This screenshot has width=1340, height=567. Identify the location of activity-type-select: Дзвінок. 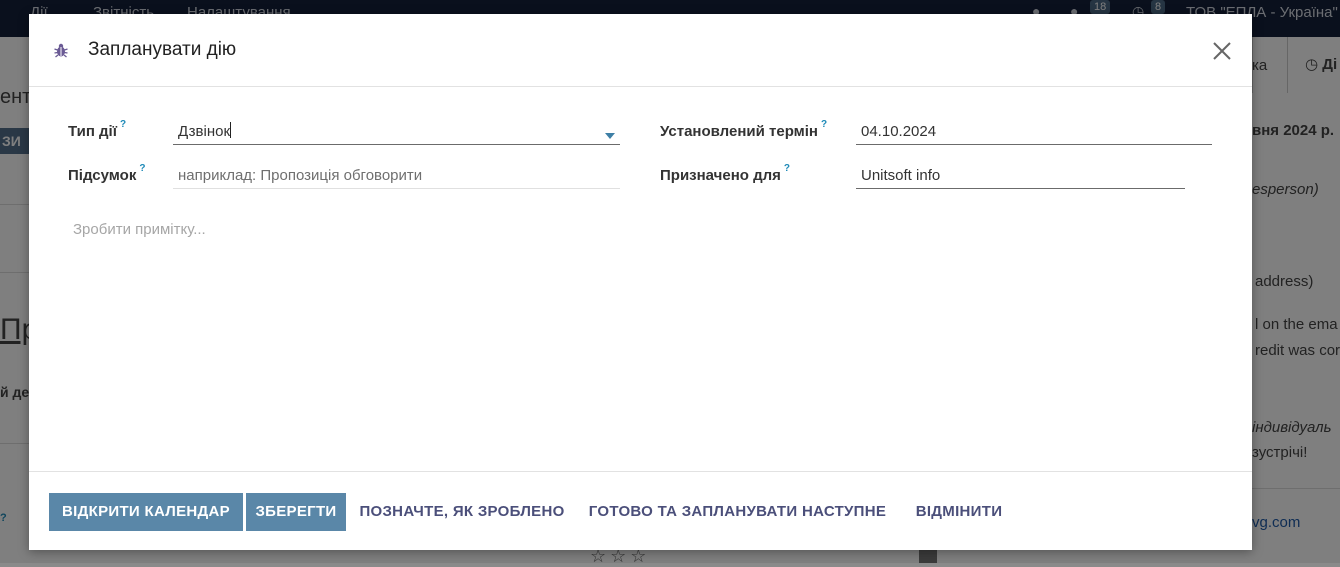
(396, 132).